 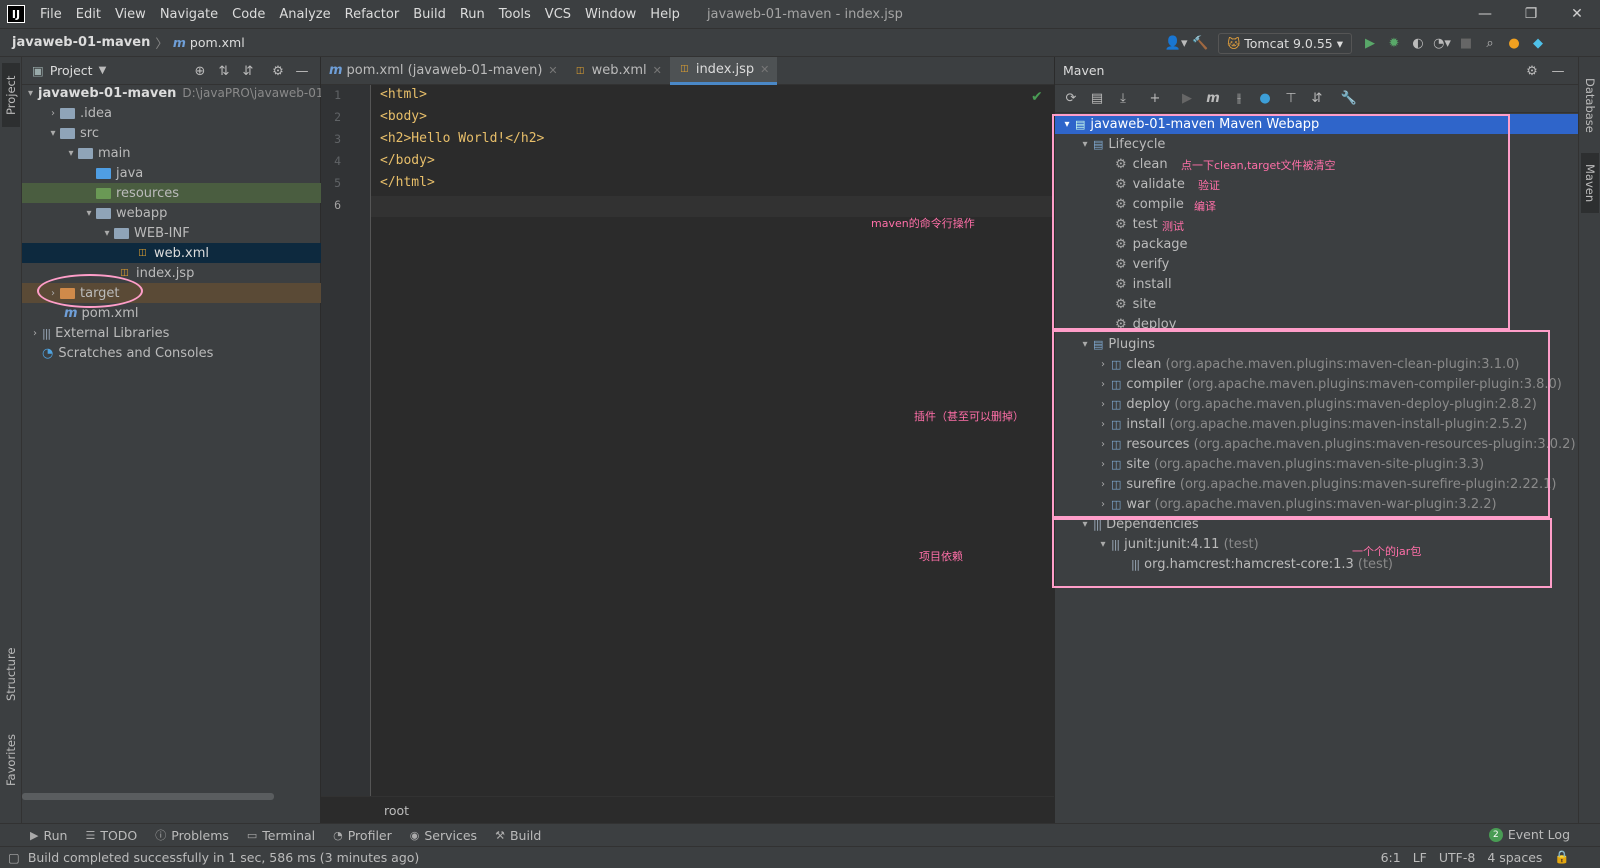 I want to click on caret-position: 6:1, so click(x=1391, y=857).